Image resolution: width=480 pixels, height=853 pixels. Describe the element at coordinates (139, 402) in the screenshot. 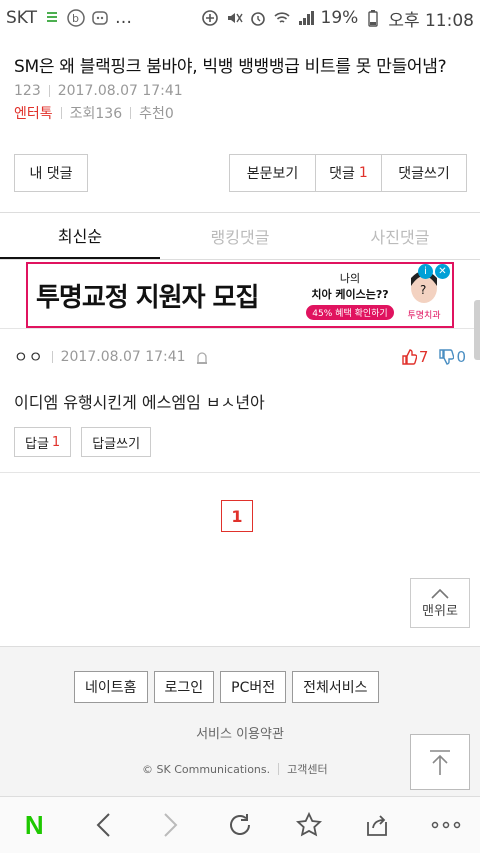

I see `comment-text: 이디엠 유행시킨게 에스엠임 ㅂㅅ년아` at that location.